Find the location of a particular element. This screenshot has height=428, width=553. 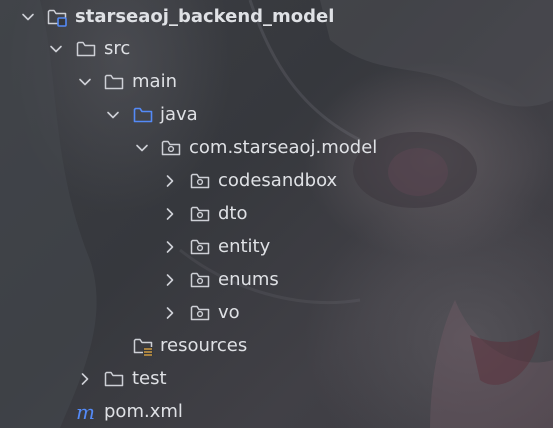

svg-text: m is located at coordinates (85, 412).